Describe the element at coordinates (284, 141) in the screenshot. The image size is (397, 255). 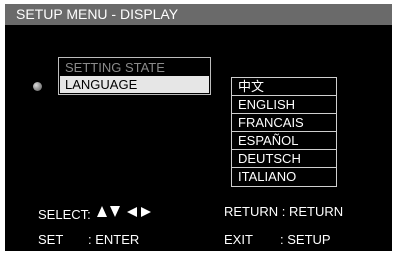
I see `language-option-spanish: ESPAÑOL` at that location.